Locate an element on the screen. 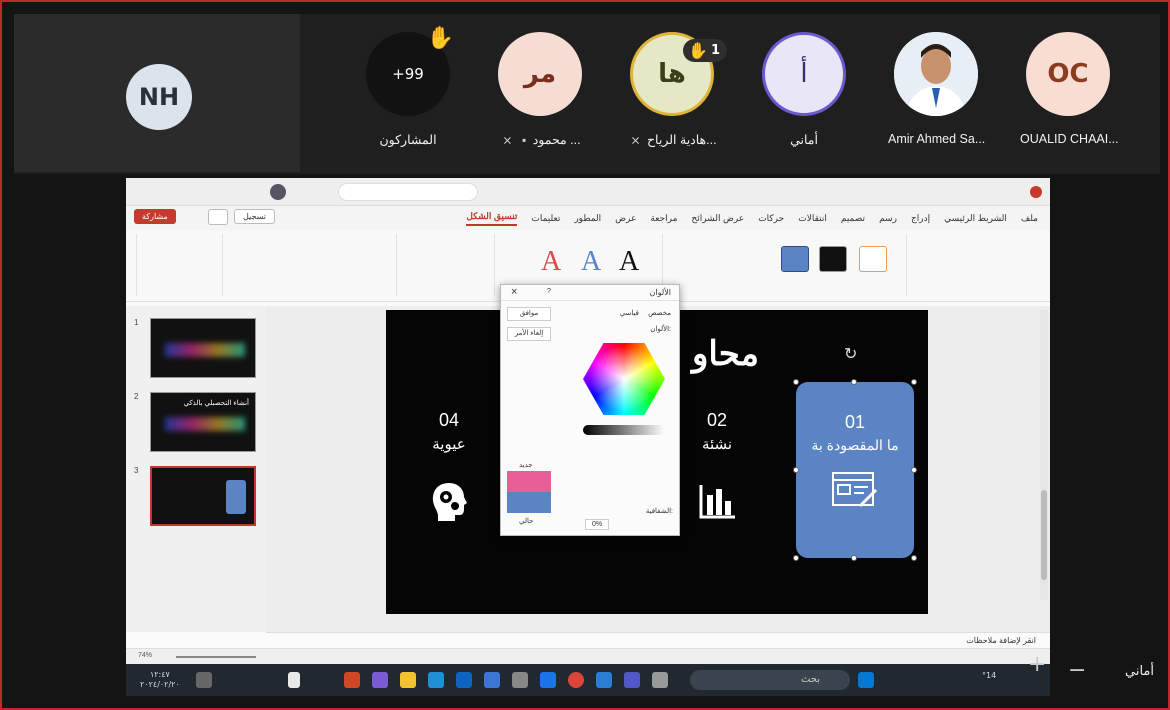  tab-insert: إدراج is located at coordinates (920, 218).